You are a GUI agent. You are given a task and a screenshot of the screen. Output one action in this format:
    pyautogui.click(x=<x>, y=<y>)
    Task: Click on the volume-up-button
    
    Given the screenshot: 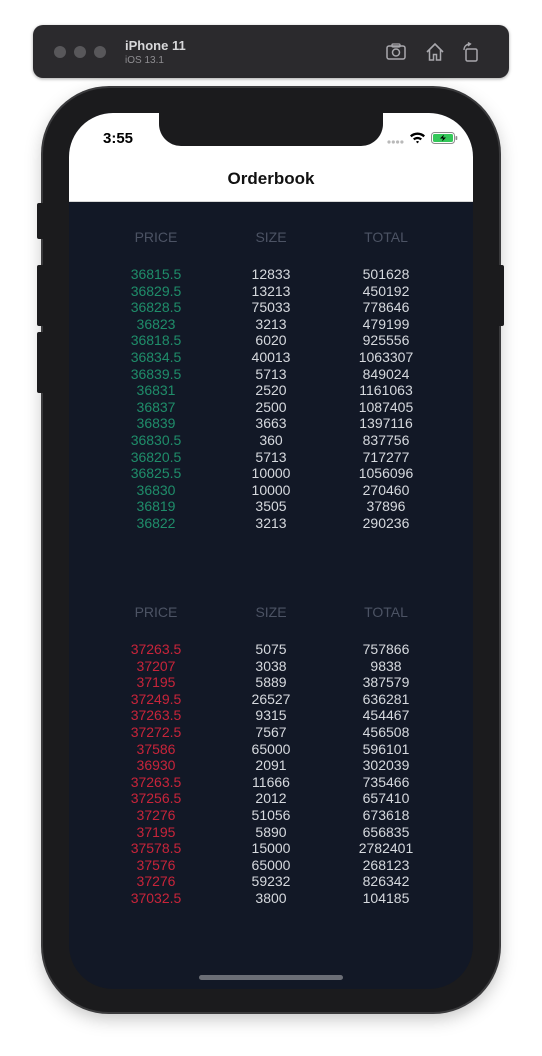 What is the action you would take?
    pyautogui.click(x=40, y=295)
    